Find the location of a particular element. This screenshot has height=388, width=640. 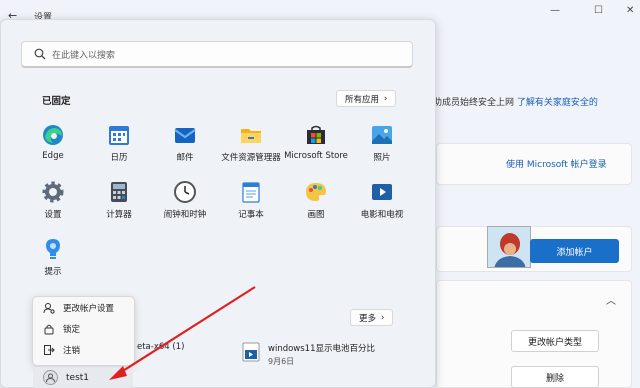

all-apps-button: 所有应用 › is located at coordinates (366, 98).